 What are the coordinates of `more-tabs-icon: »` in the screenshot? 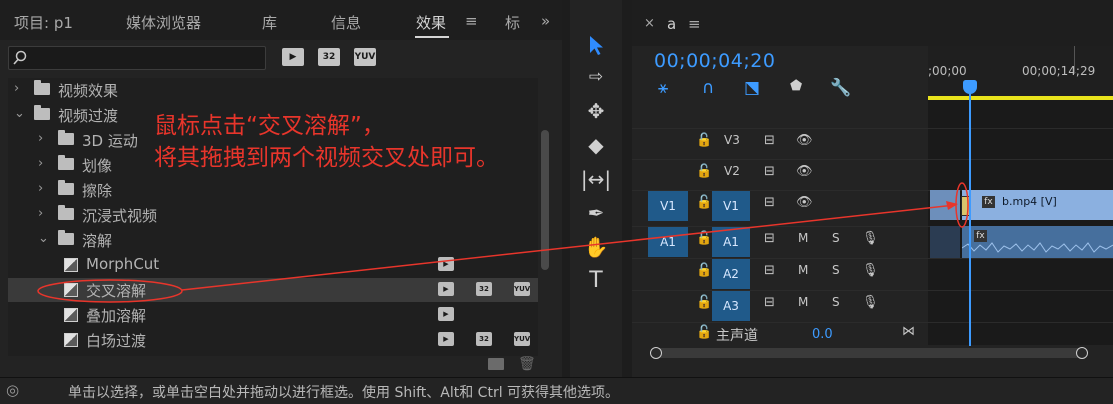 It's located at (545, 21).